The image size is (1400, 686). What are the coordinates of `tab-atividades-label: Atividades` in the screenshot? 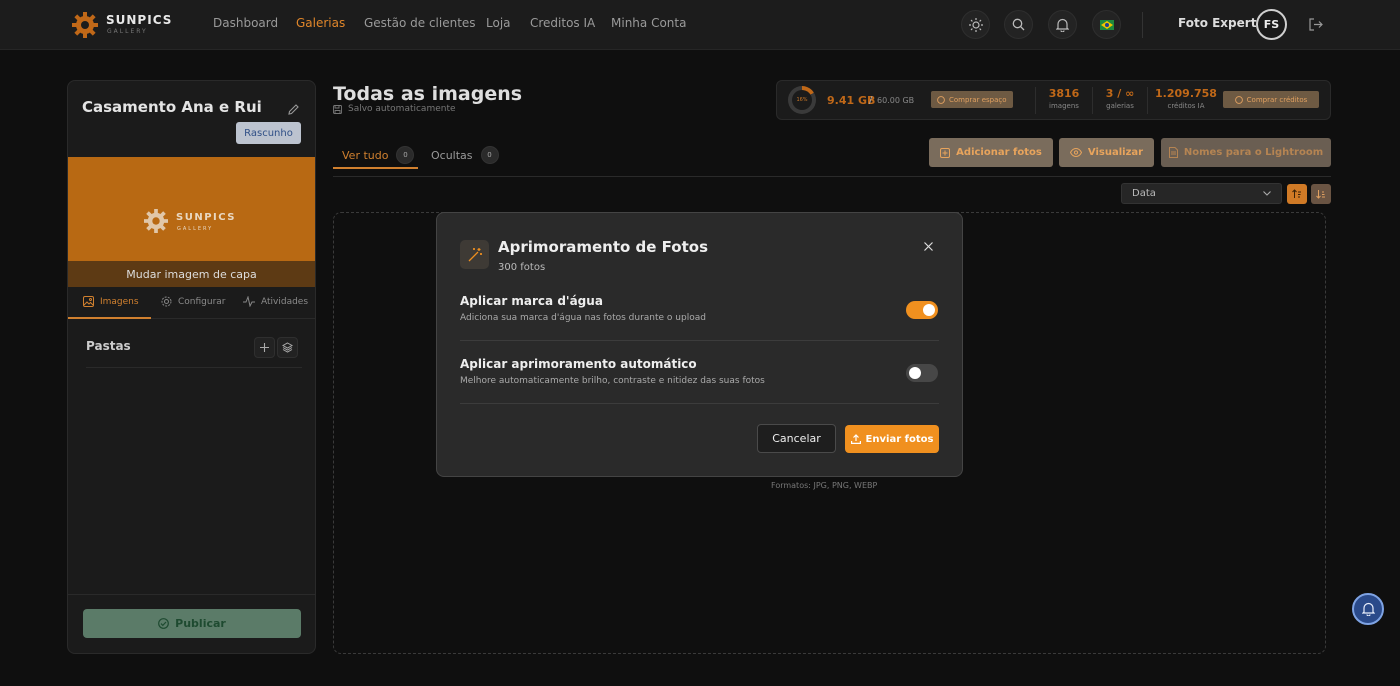 It's located at (285, 301).